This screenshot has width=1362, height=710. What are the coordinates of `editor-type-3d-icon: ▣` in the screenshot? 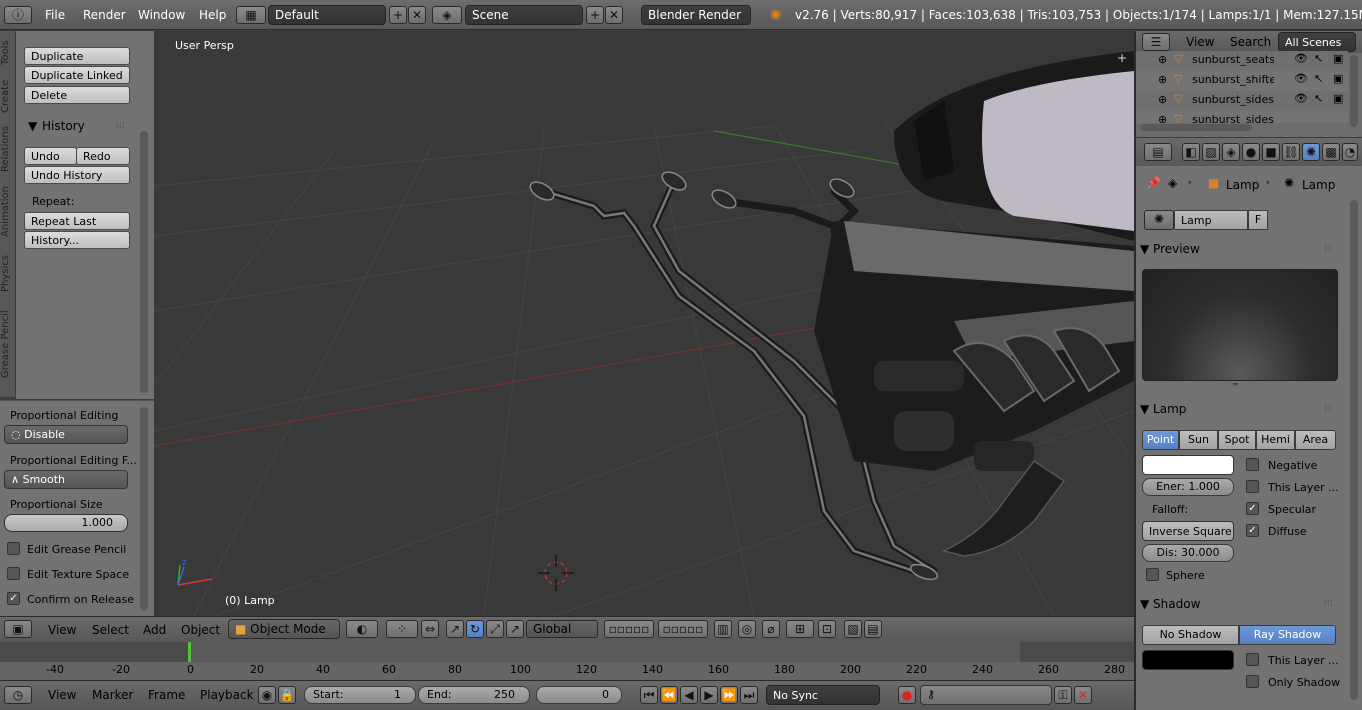 It's located at (18, 629).